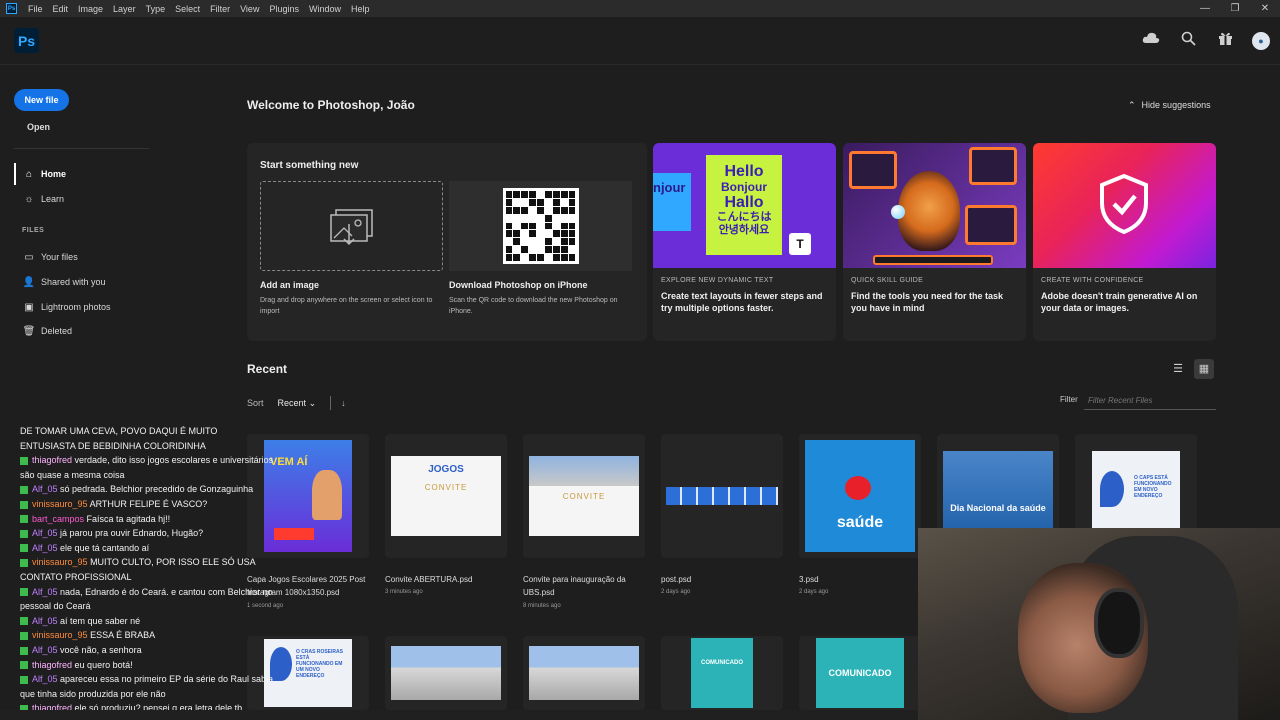 This screenshot has width=1280, height=720. I want to click on recent-file-name: 3.psd, so click(866, 579).